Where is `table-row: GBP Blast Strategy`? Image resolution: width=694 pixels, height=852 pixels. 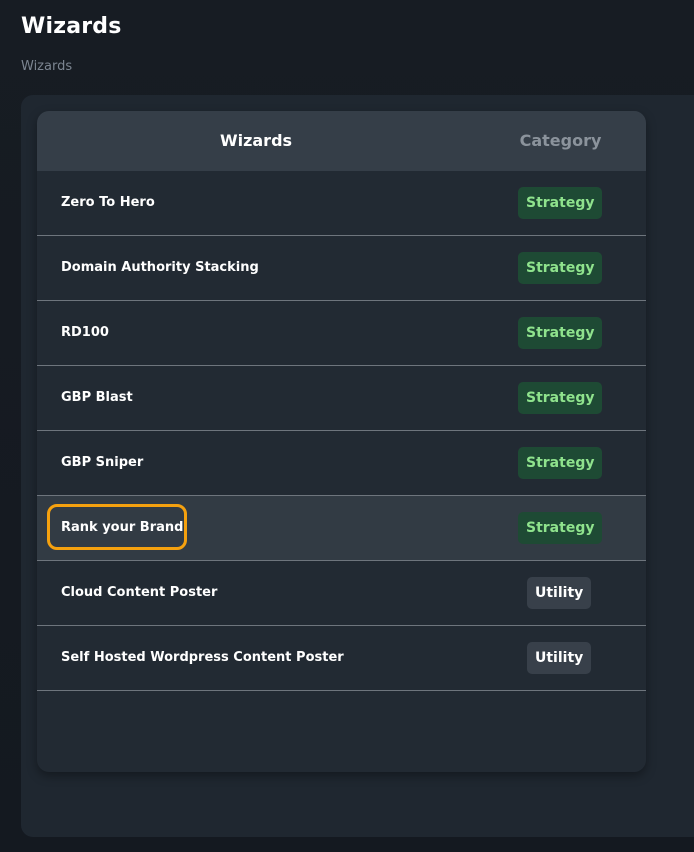 table-row: GBP Blast Strategy is located at coordinates (341, 398).